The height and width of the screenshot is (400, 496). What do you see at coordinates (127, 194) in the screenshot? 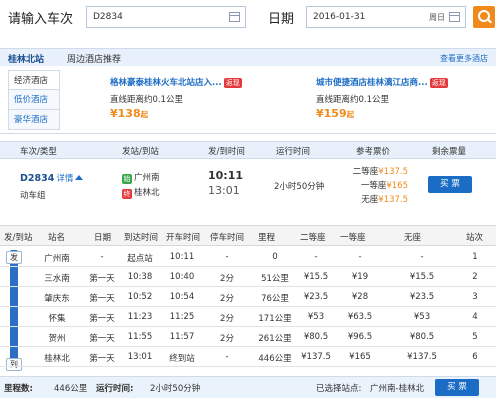
I see `end-station-icon: 终` at bounding box center [127, 194].